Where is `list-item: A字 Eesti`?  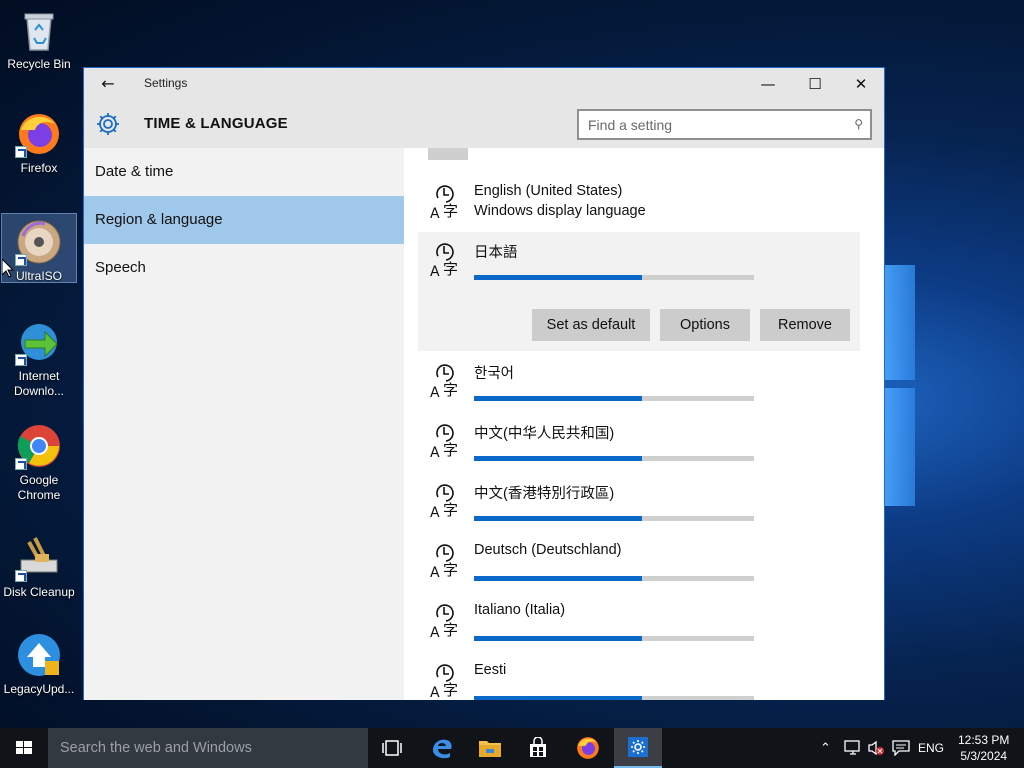
list-item: A字 Eesti is located at coordinates (639, 676).